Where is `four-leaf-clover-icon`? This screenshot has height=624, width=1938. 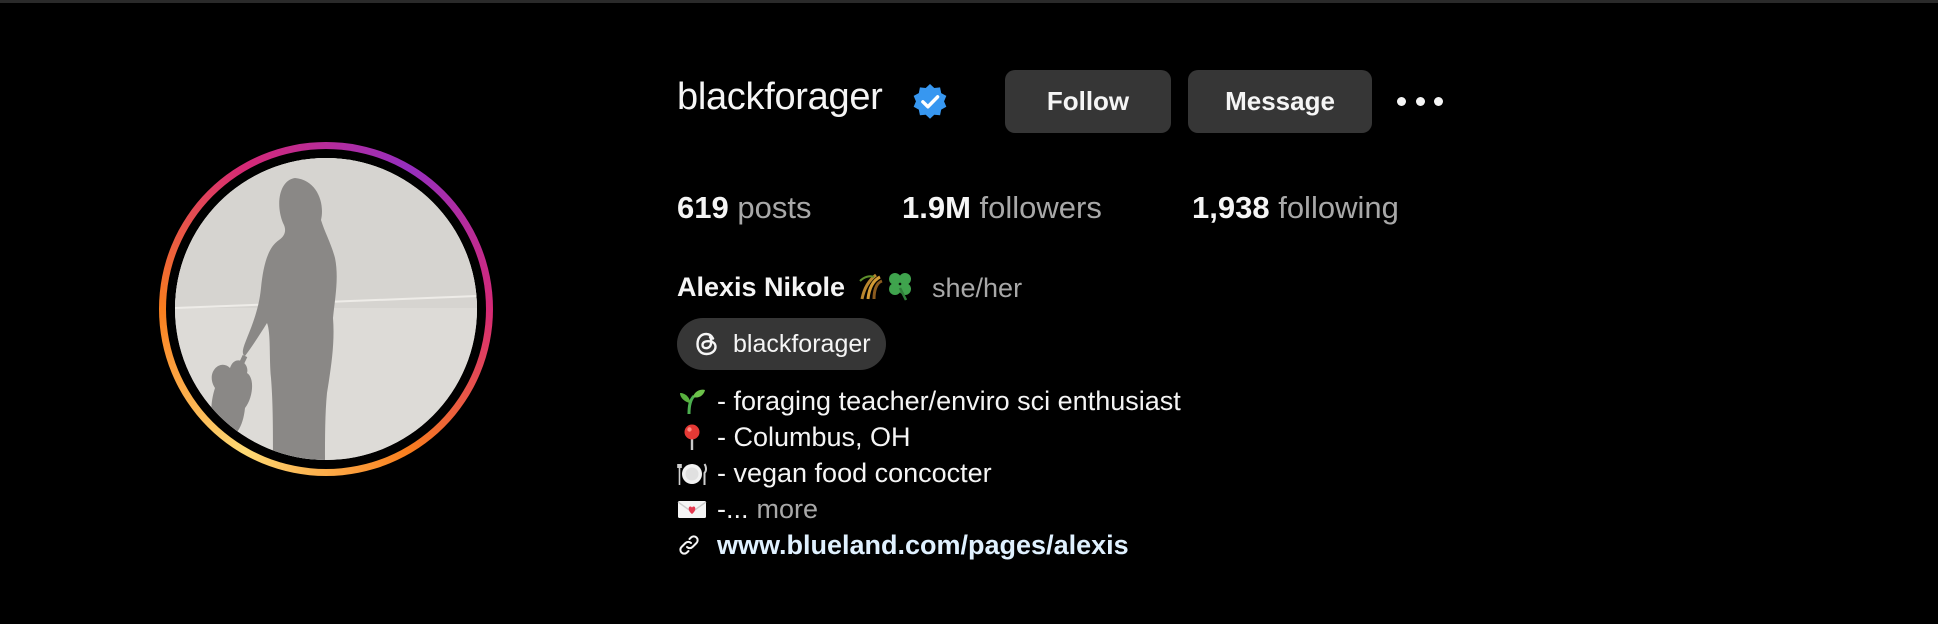 four-leaf-clover-icon is located at coordinates (900, 287).